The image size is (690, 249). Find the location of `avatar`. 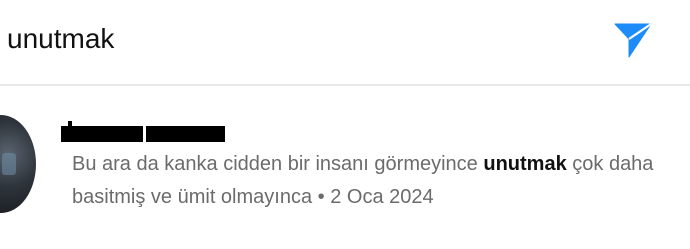

avatar is located at coordinates (18, 164).